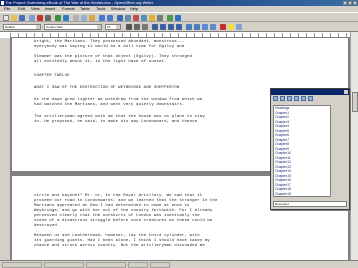 The height and width of the screenshot is (268, 358). I want to click on bold-icon, so click(129, 27).